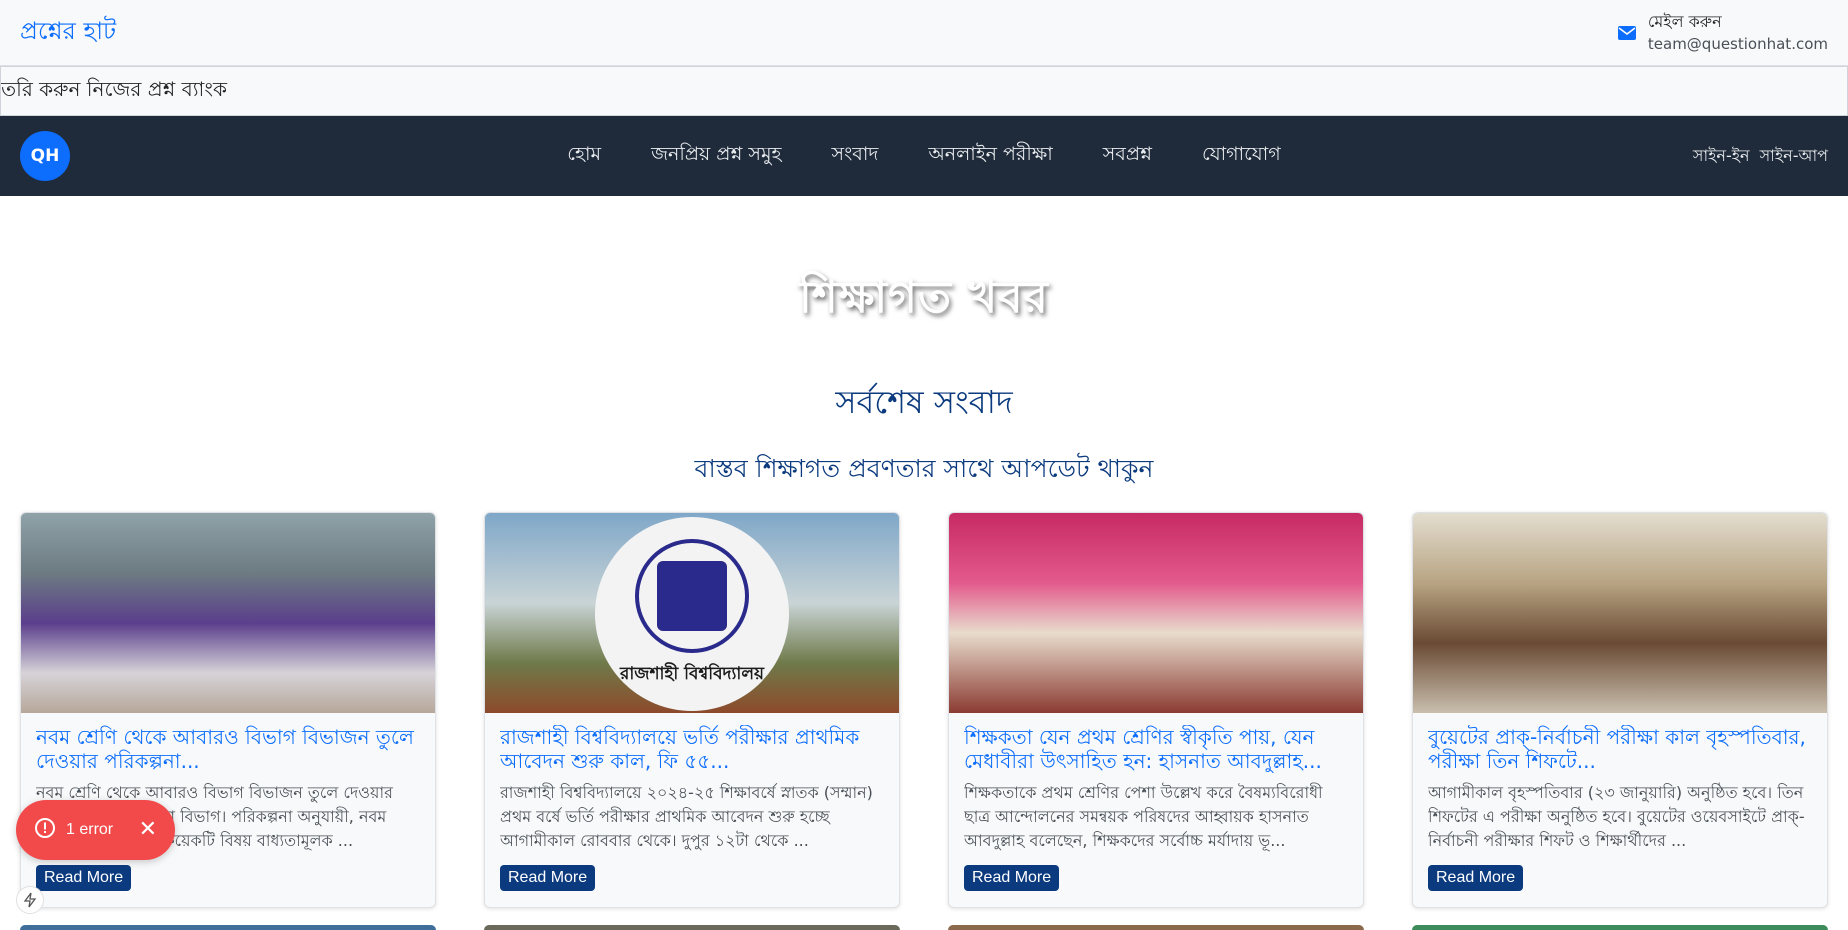 The width and height of the screenshot is (1848, 930). I want to click on nav-item-online-exam: অনলাইন পরীক্ষা, so click(990, 156).